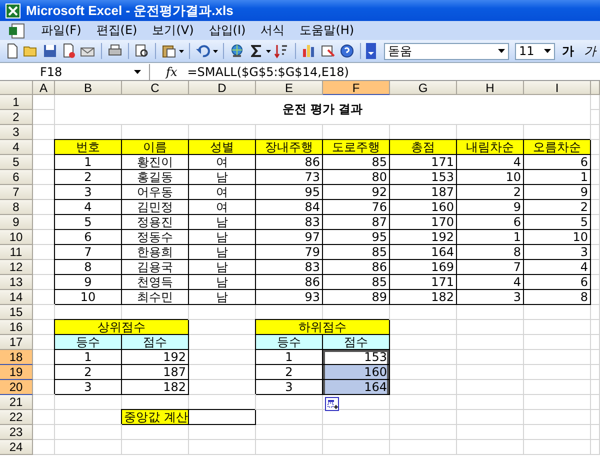  I want to click on table-cell: 9, so click(557, 192).